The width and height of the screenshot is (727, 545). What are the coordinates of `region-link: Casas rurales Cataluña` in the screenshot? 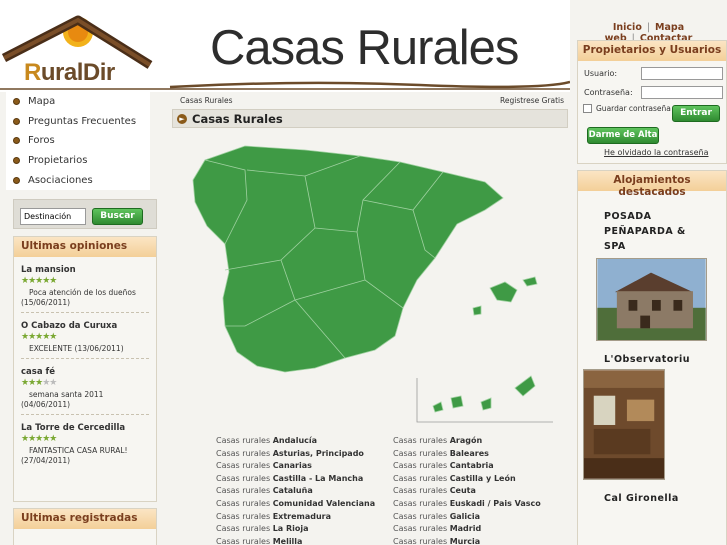 It's located at (304, 492).